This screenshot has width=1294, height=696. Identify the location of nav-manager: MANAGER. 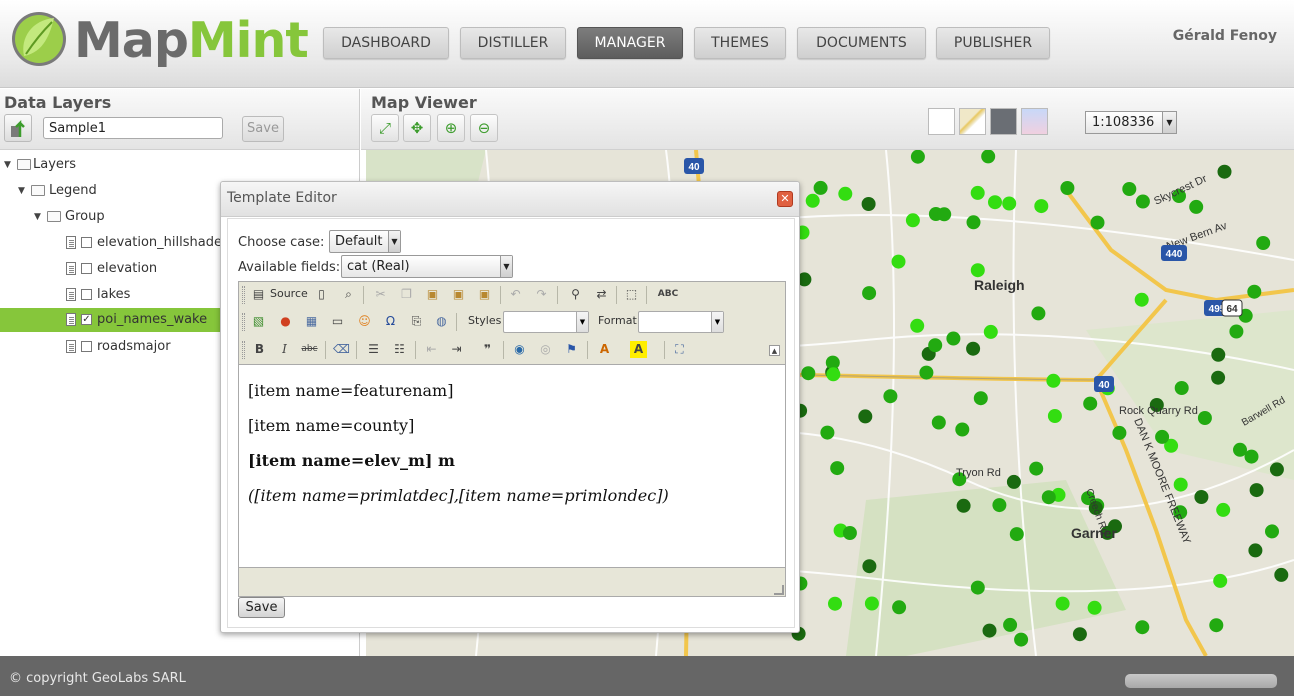
(630, 43).